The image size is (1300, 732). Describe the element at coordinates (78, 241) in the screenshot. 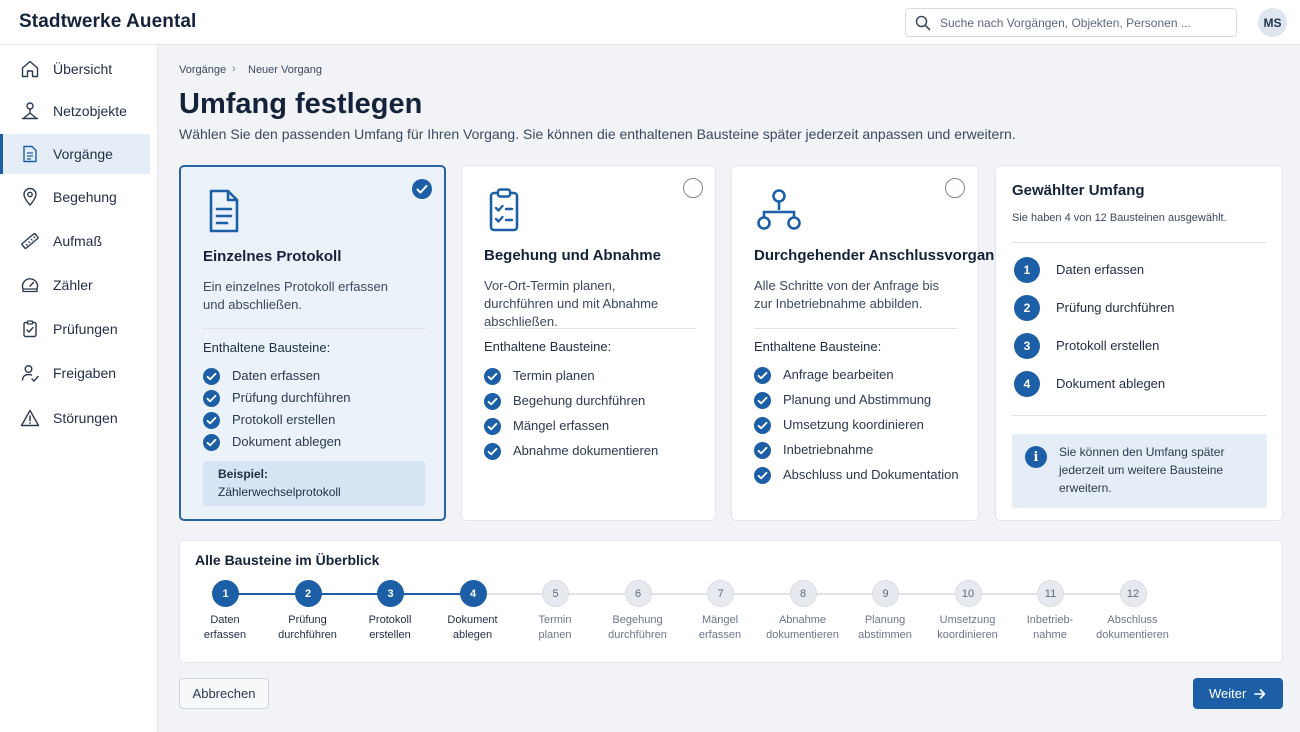

I see `sidebar-item-label: Aufmaß` at that location.